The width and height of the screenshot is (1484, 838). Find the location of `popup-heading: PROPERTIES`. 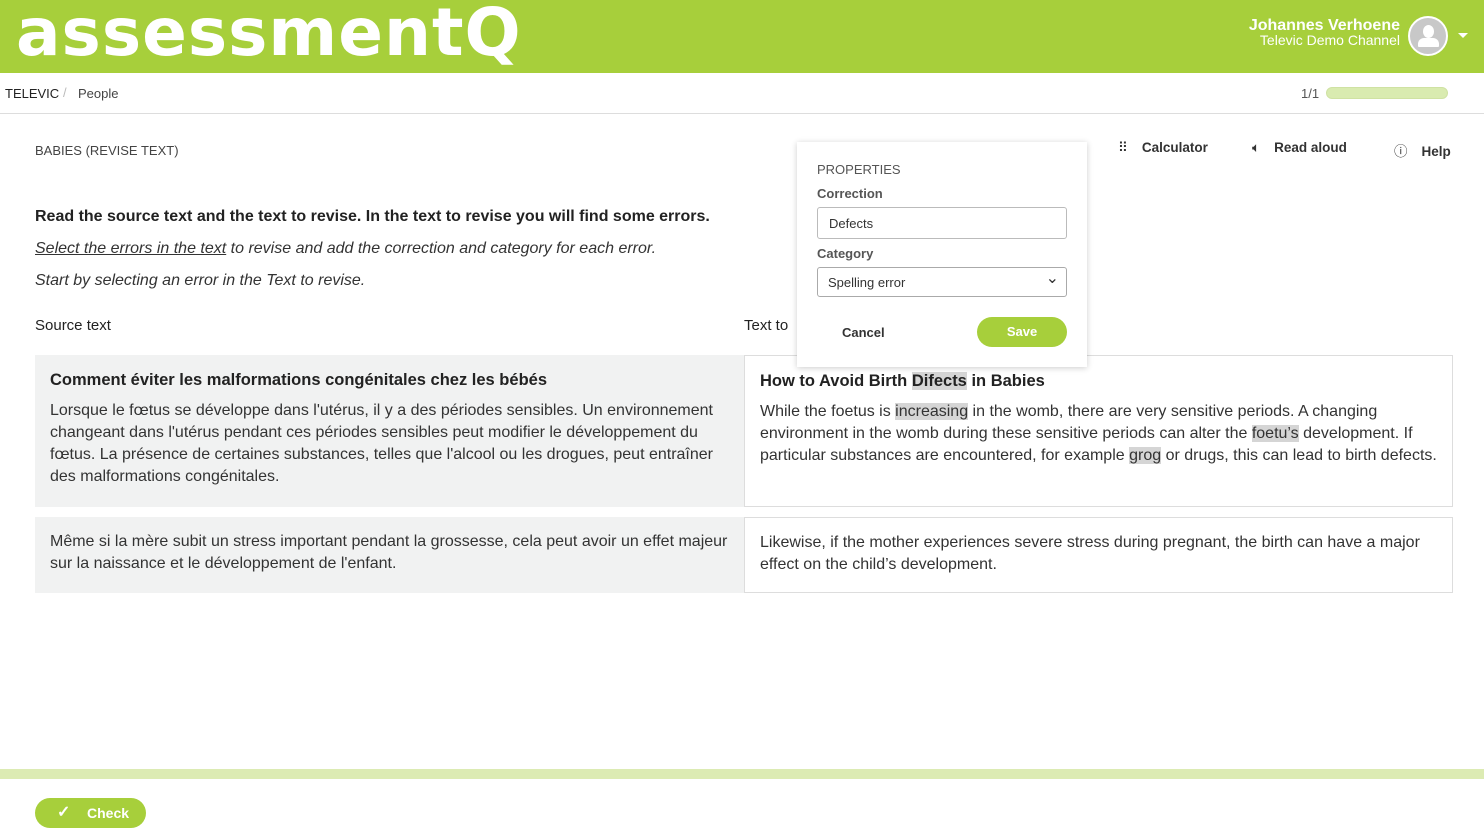

popup-heading: PROPERTIES is located at coordinates (859, 169).